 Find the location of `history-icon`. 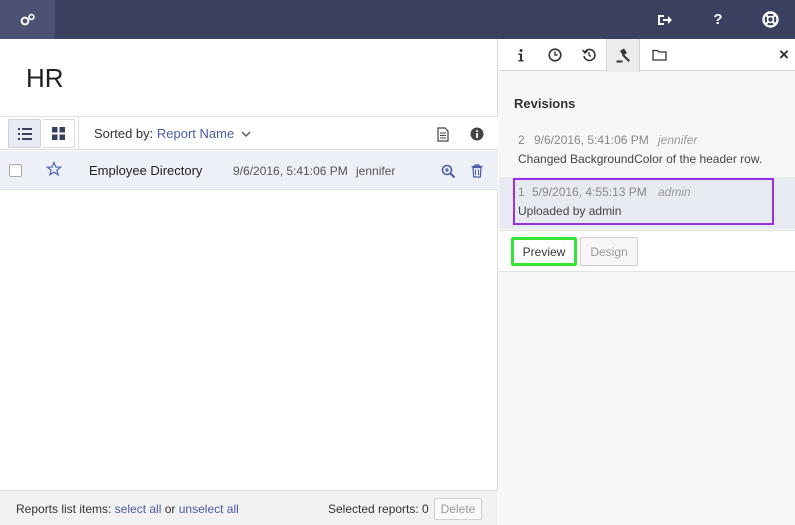

history-icon is located at coordinates (589, 55).